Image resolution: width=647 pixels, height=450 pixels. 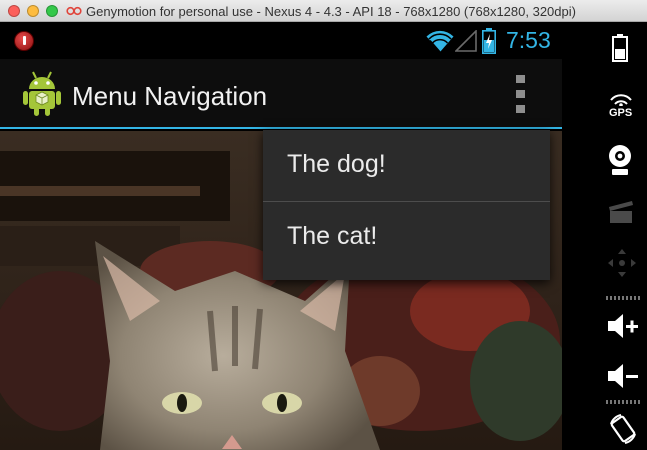 I want to click on gps-label: GPS, so click(x=621, y=113).